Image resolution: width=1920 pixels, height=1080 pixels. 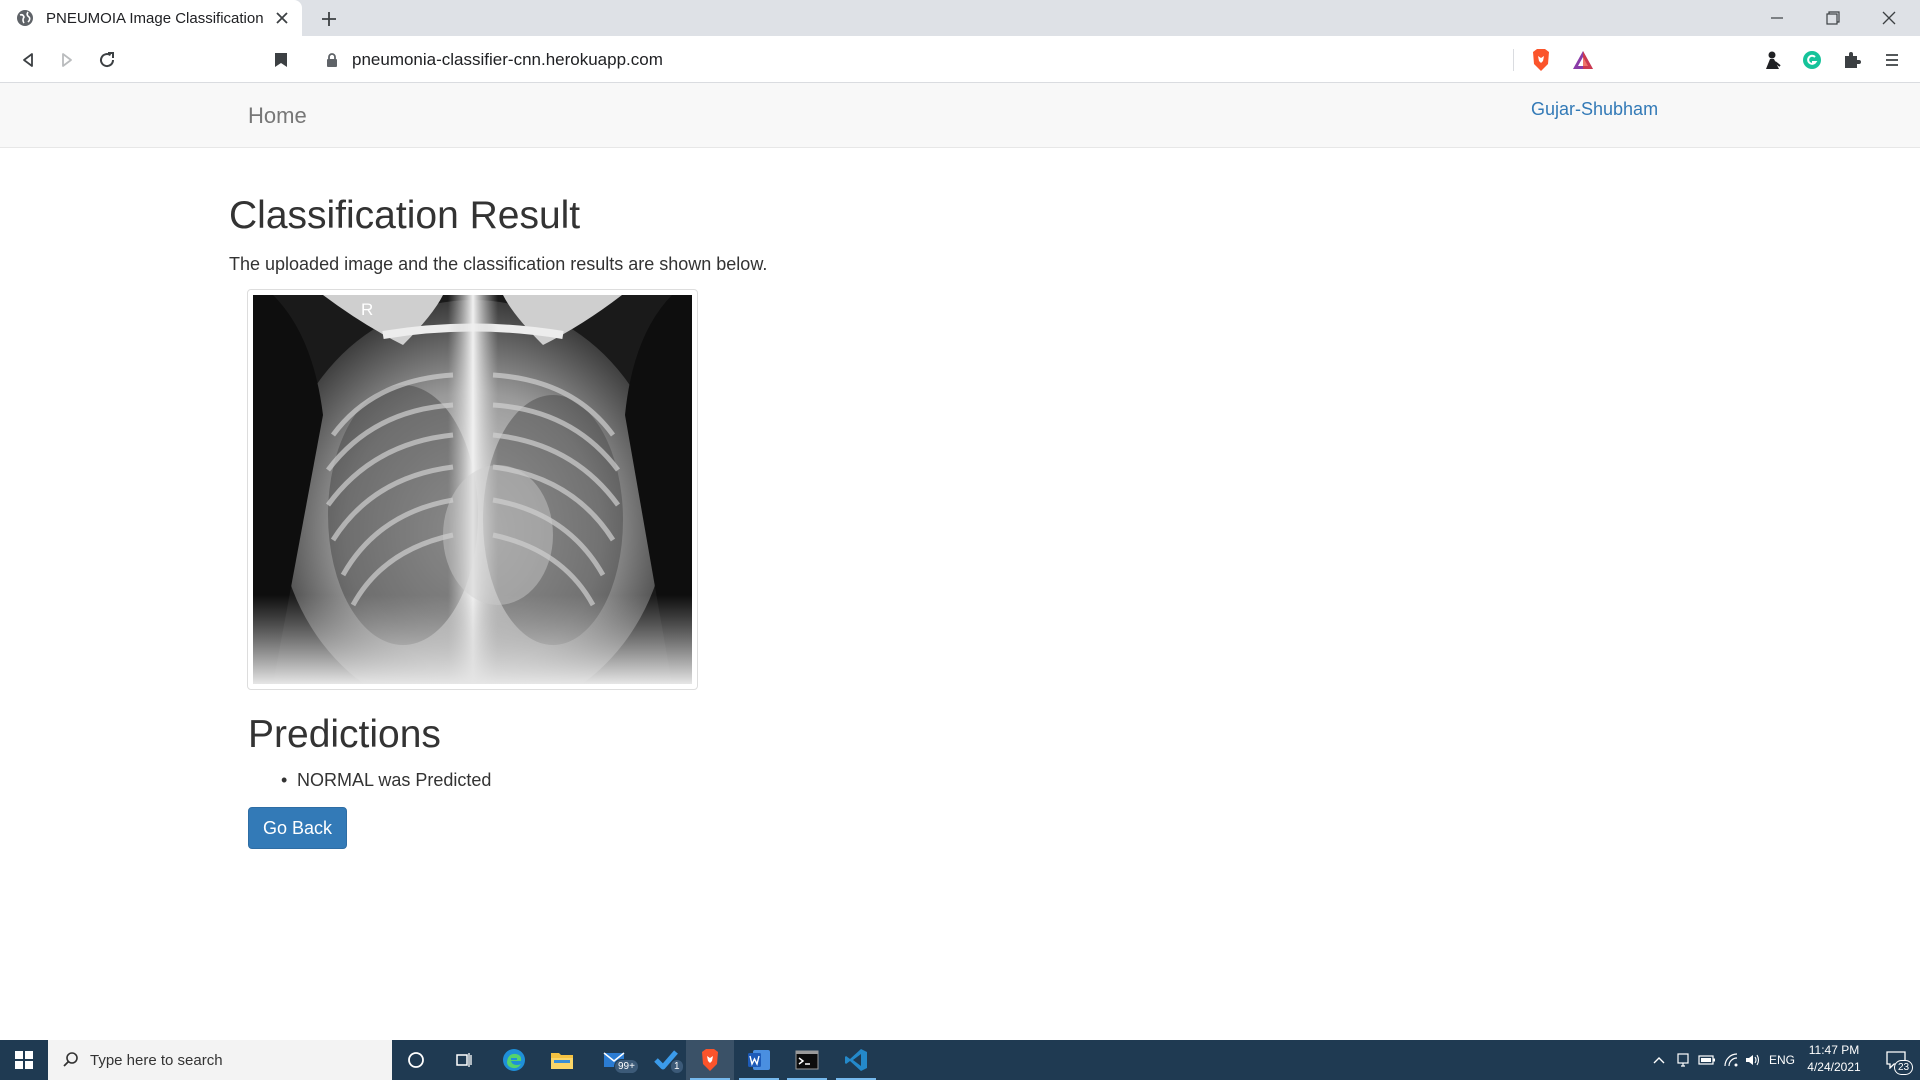 I want to click on omnibox-divider, so click(x=1513, y=59).